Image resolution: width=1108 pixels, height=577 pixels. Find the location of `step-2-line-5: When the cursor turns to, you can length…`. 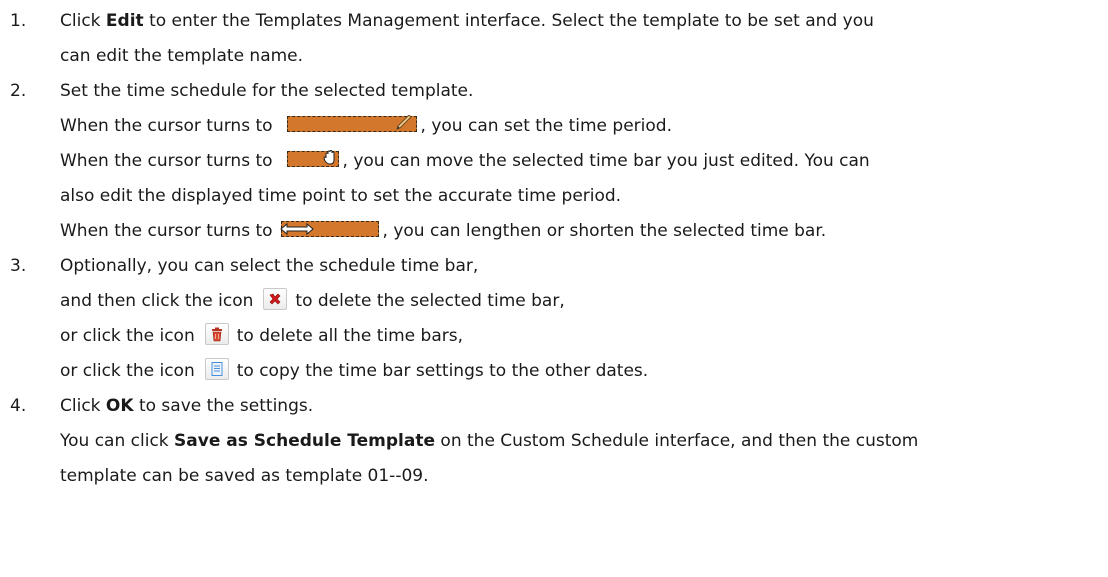

step-2-line-5: When the cursor turns to, you can length… is located at coordinates (443, 231).